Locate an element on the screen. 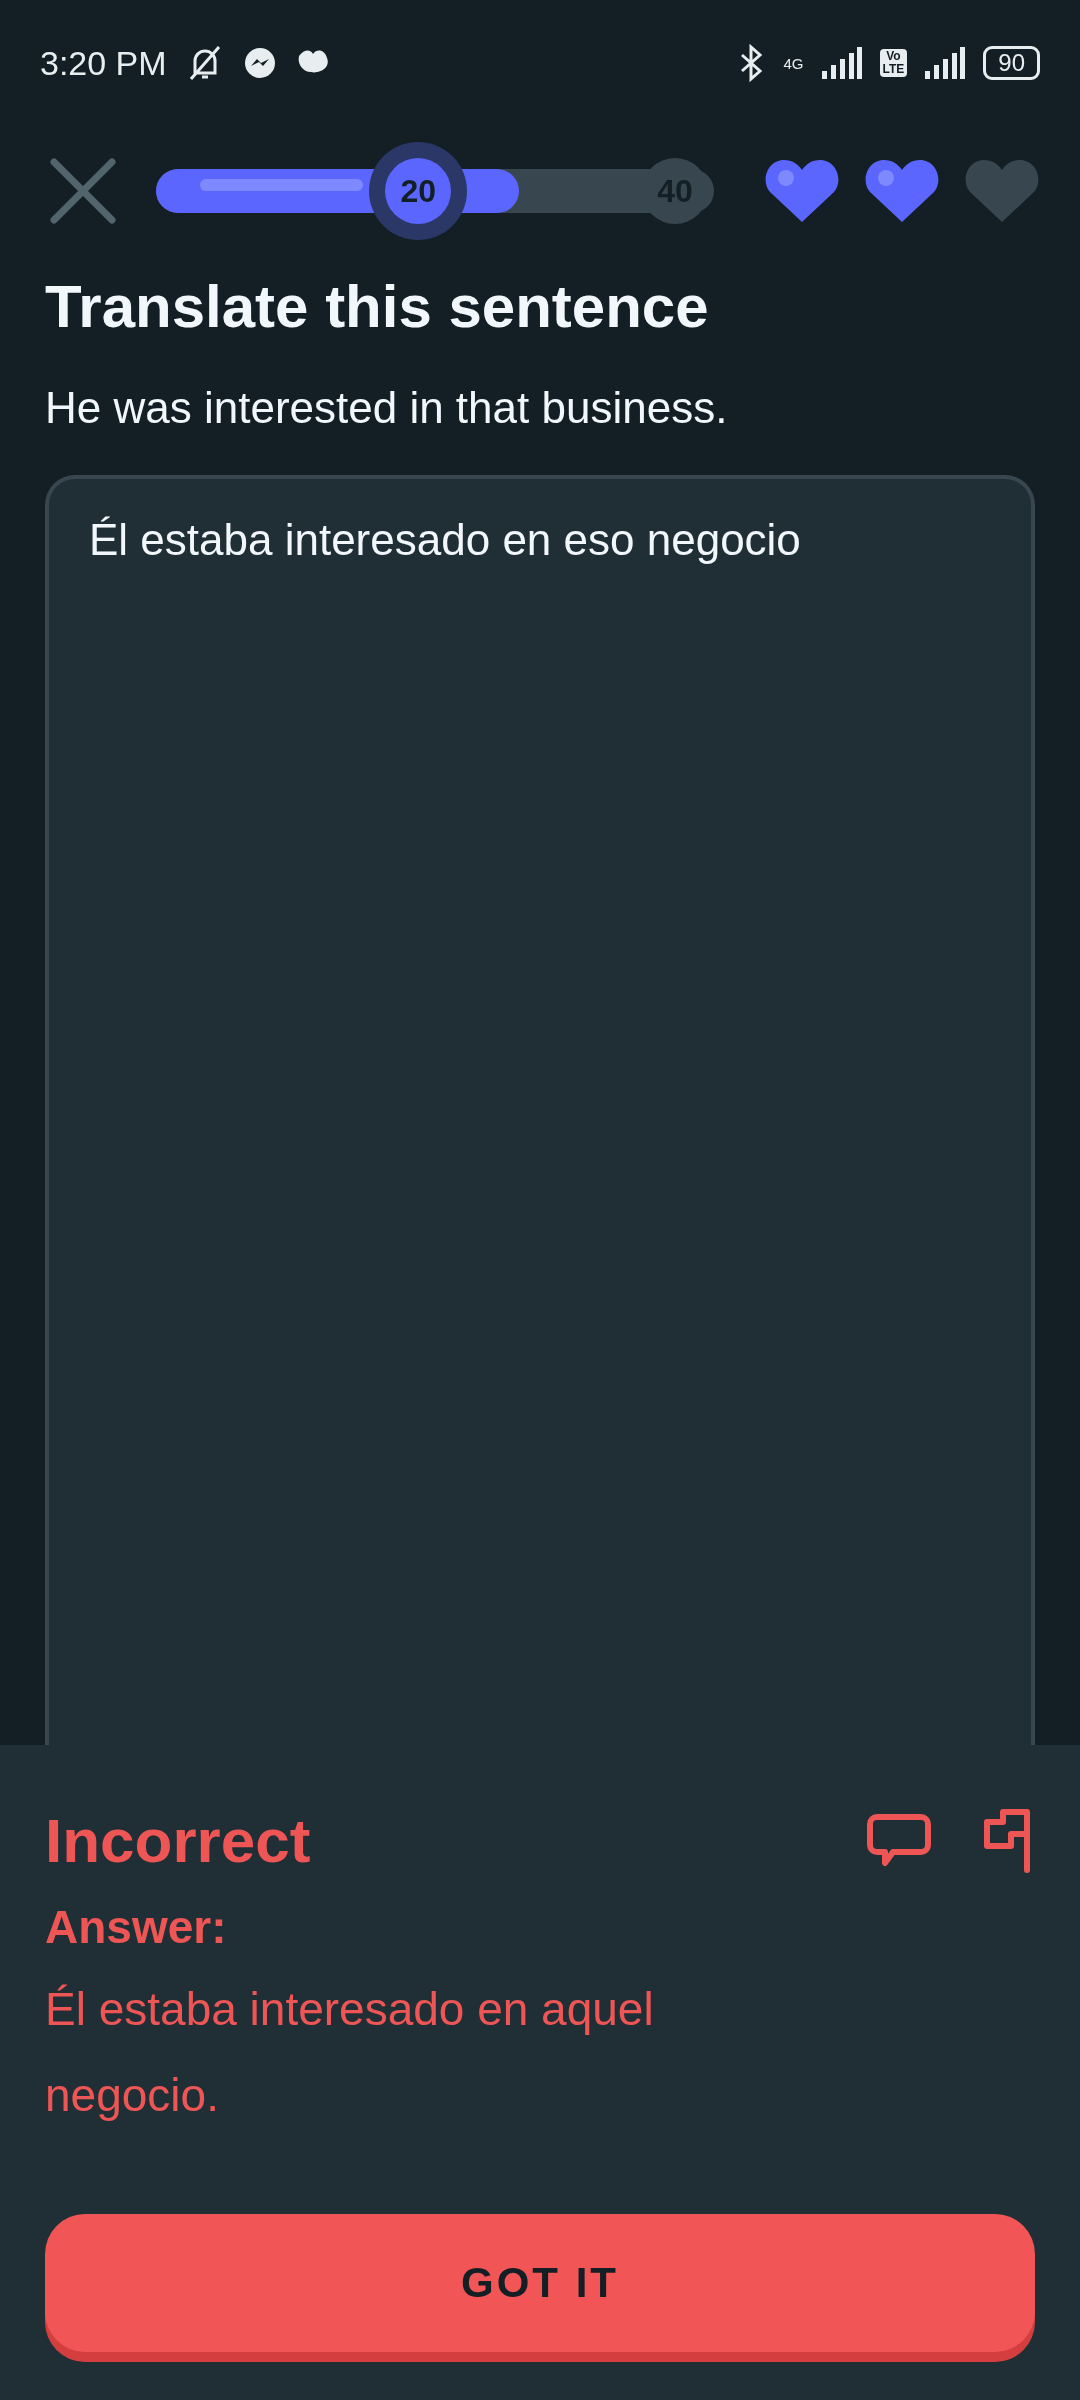 The height and width of the screenshot is (2400, 1080). network-type: 4G is located at coordinates (793, 63).